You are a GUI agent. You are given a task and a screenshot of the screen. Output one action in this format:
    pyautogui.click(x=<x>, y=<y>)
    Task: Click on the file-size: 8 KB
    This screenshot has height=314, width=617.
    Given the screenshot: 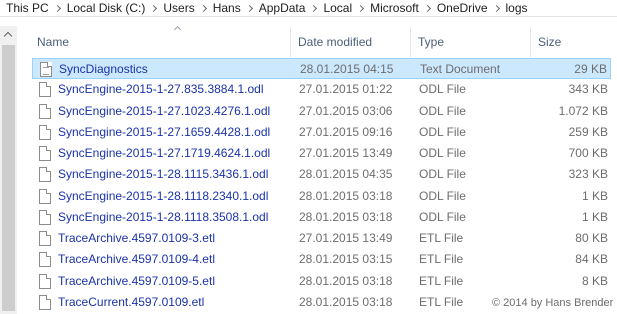 What is the action you would take?
    pyautogui.click(x=594, y=281)
    